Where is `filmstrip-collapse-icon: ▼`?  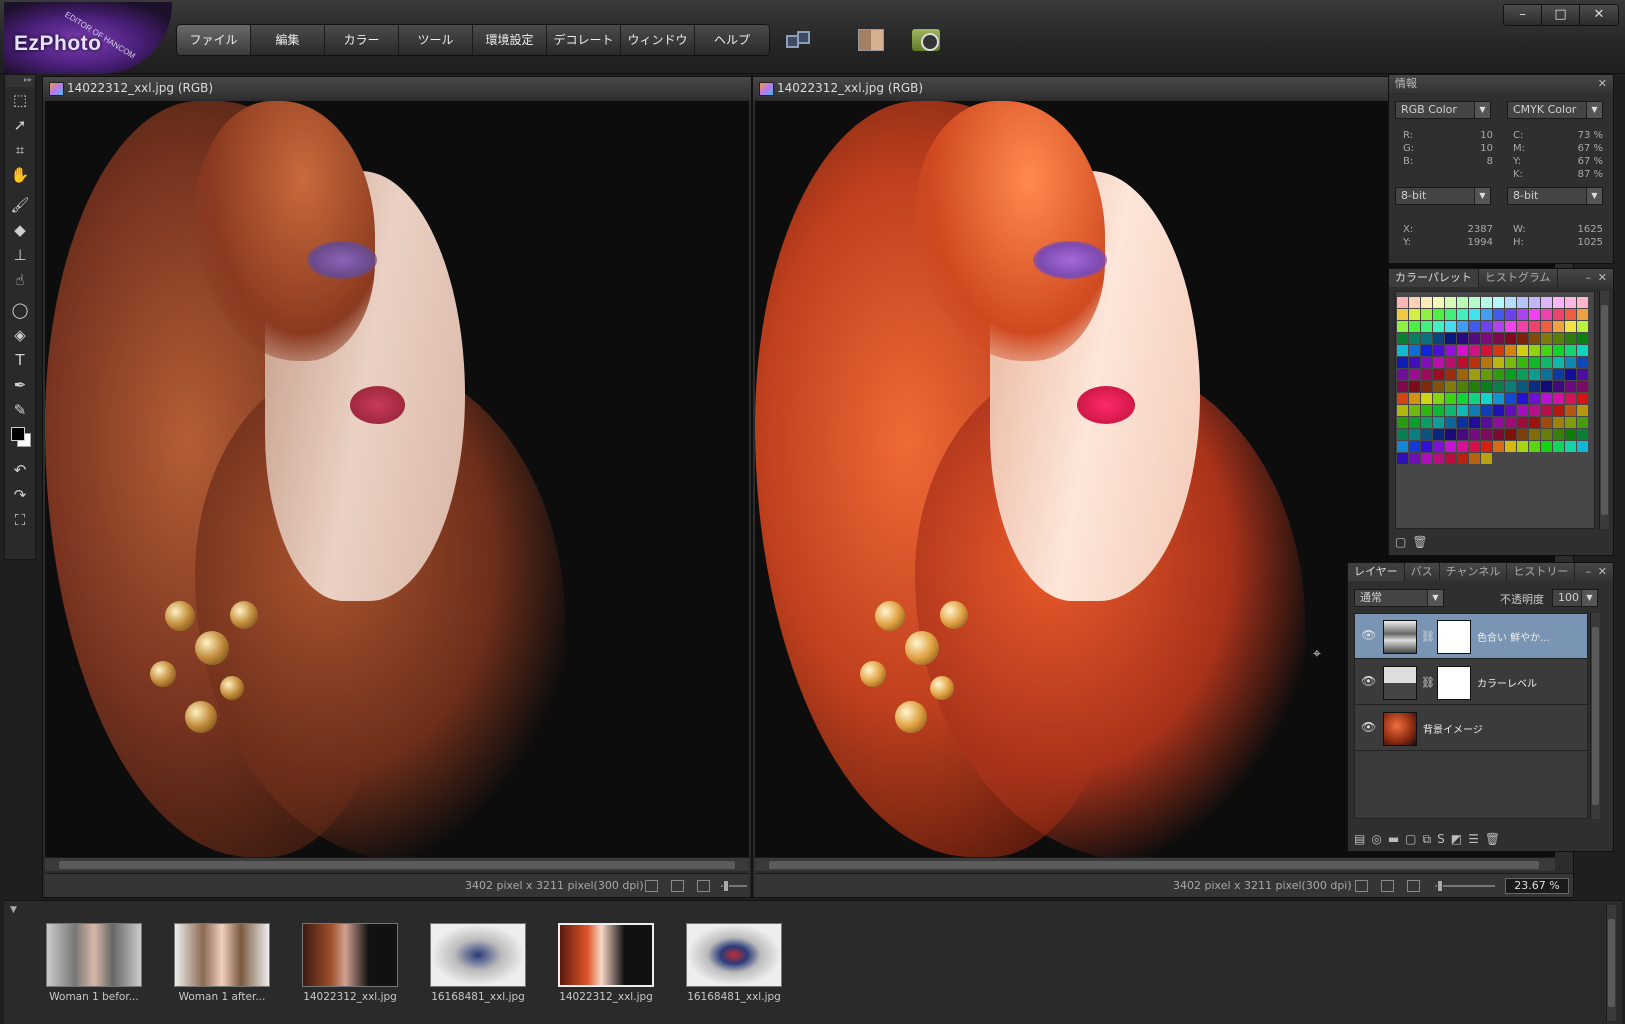
filmstrip-collapse-icon: ▼ is located at coordinates (13, 910).